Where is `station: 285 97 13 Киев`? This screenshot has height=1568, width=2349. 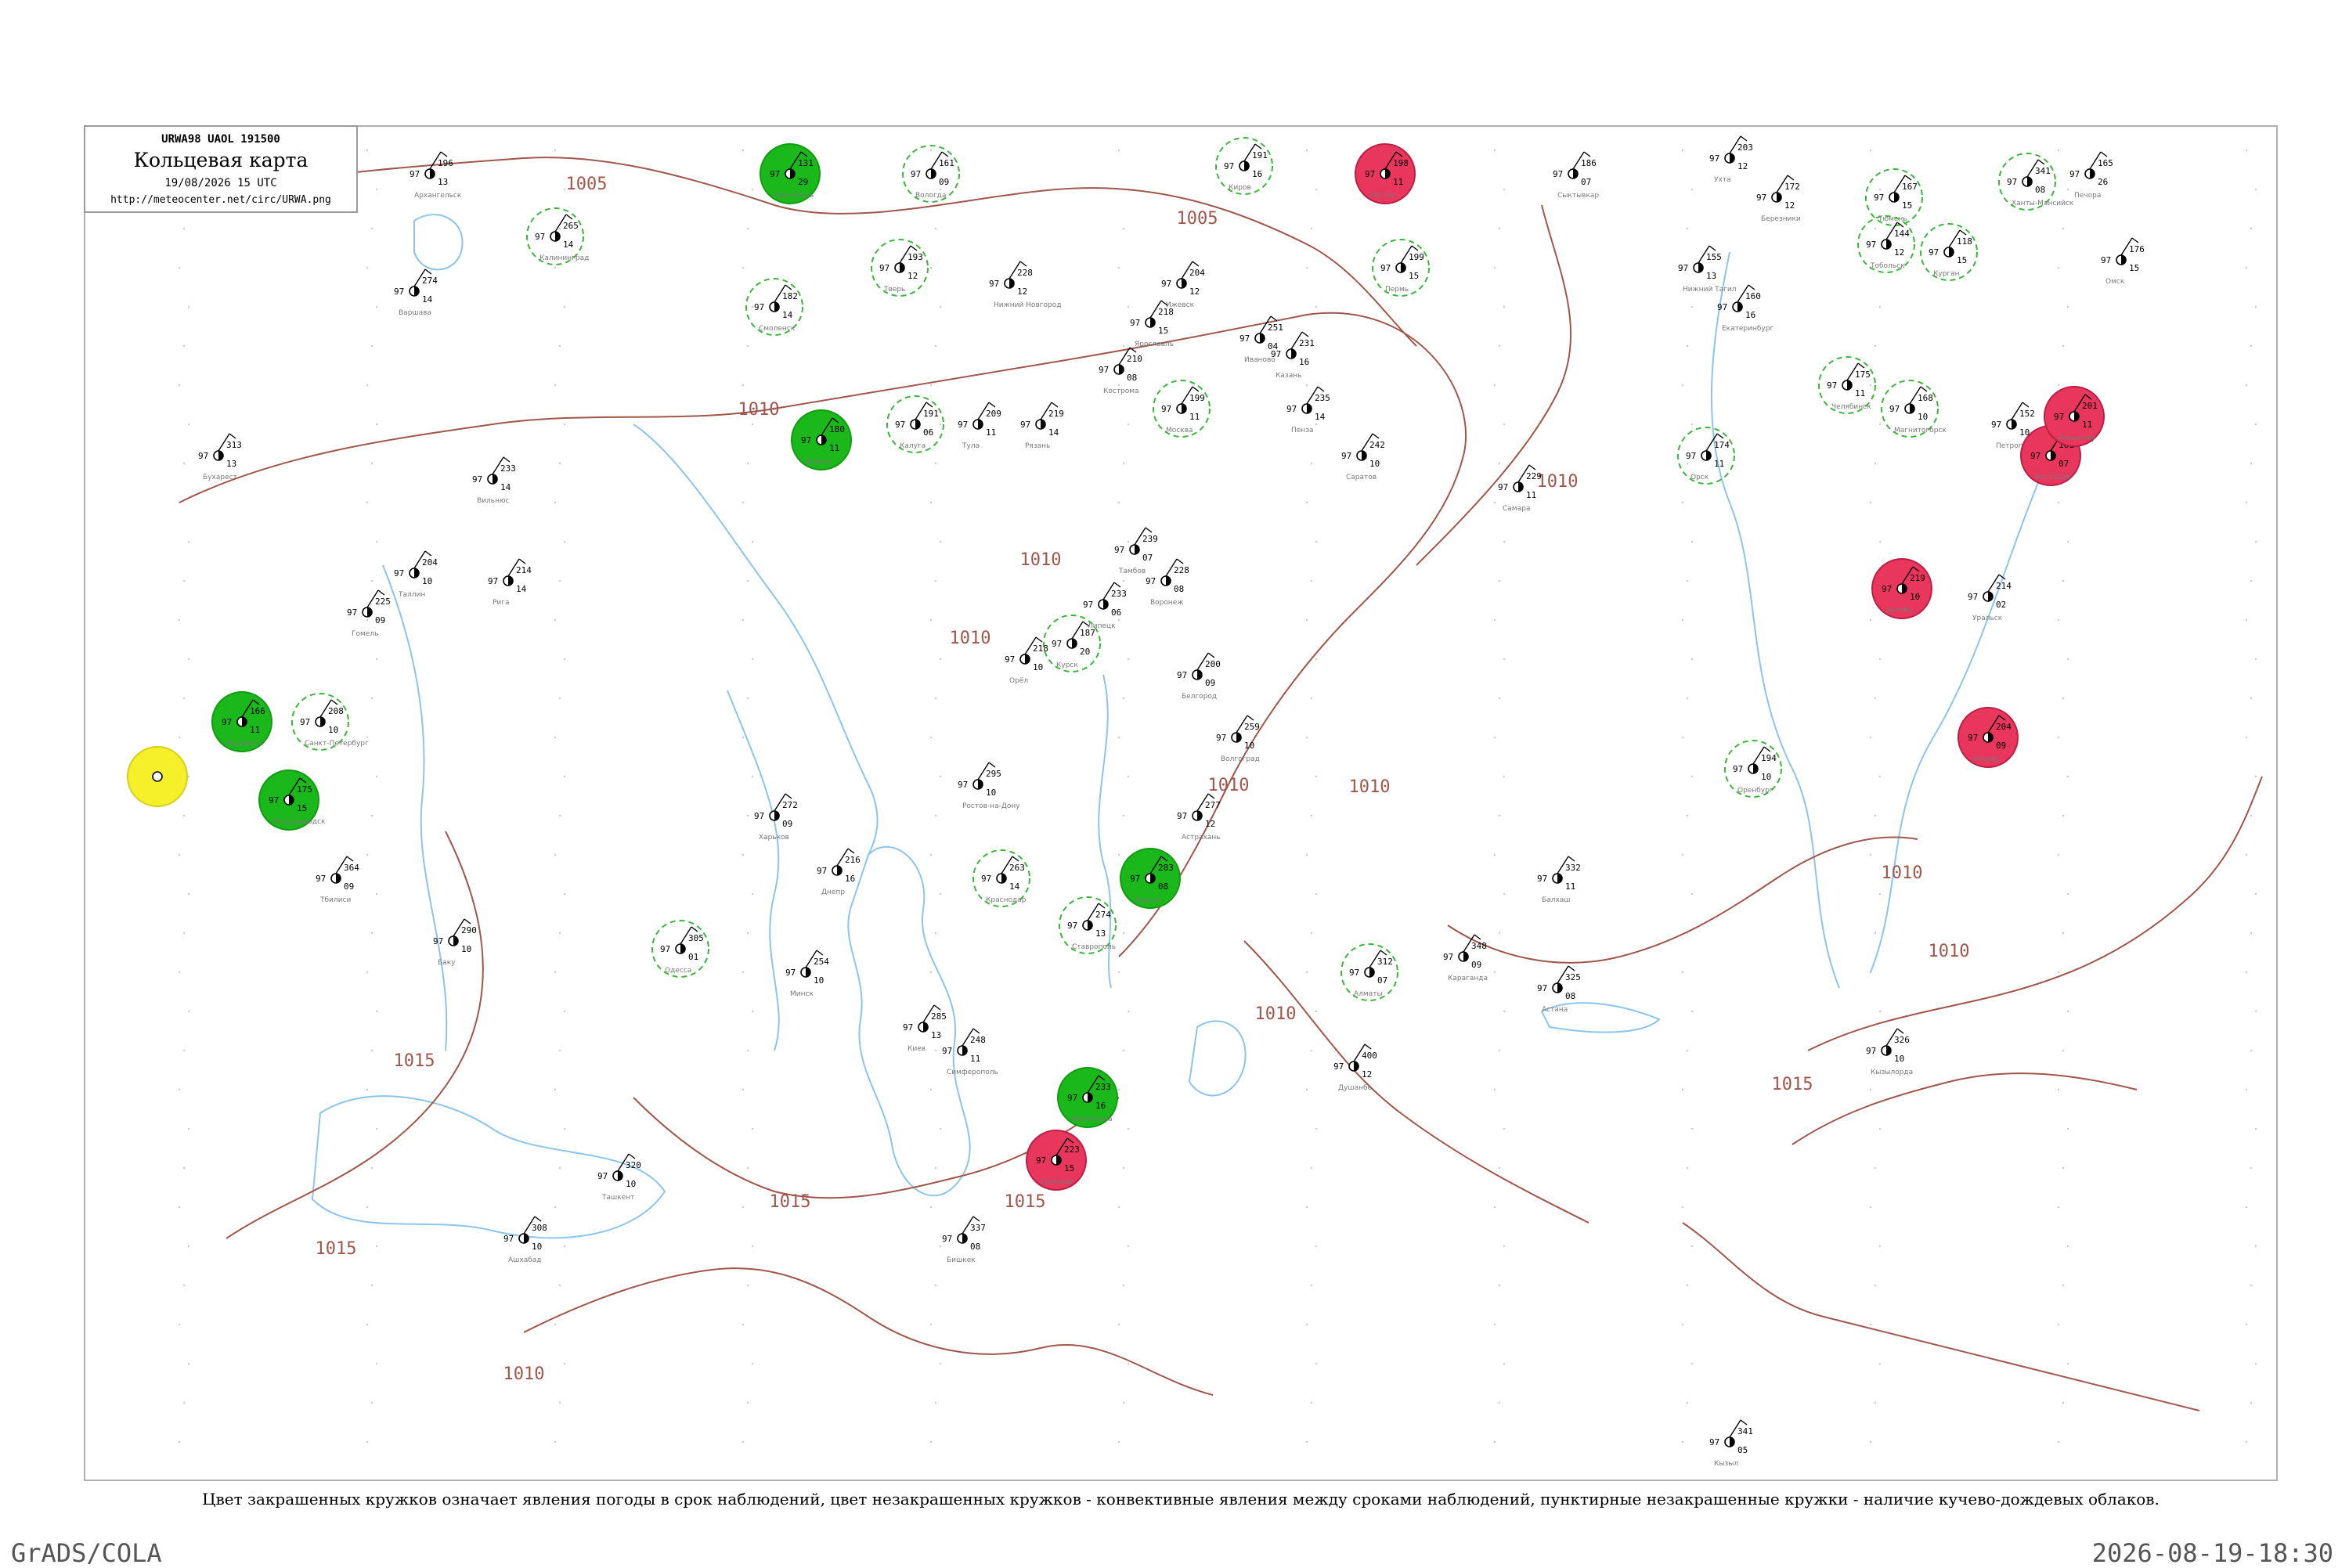 station: 285 97 13 Киев is located at coordinates (925, 1028).